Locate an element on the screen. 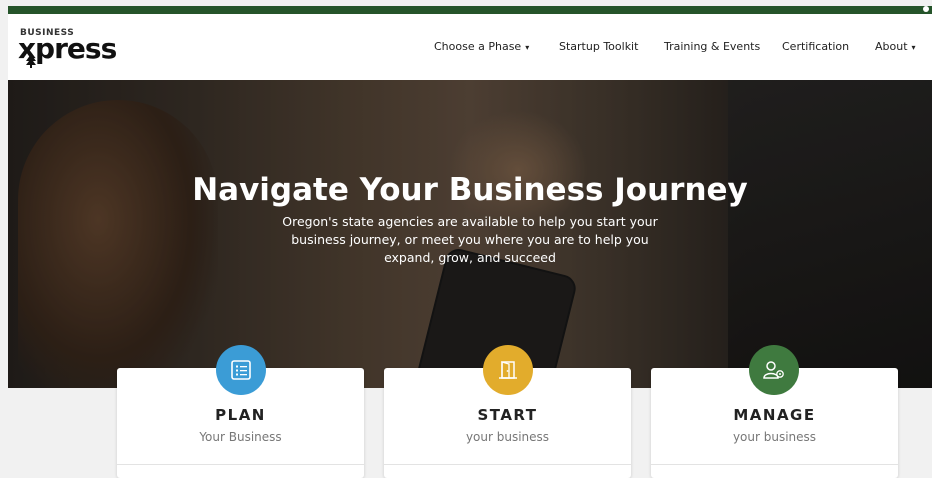 The image size is (932, 478). door-icon is located at coordinates (508, 370).